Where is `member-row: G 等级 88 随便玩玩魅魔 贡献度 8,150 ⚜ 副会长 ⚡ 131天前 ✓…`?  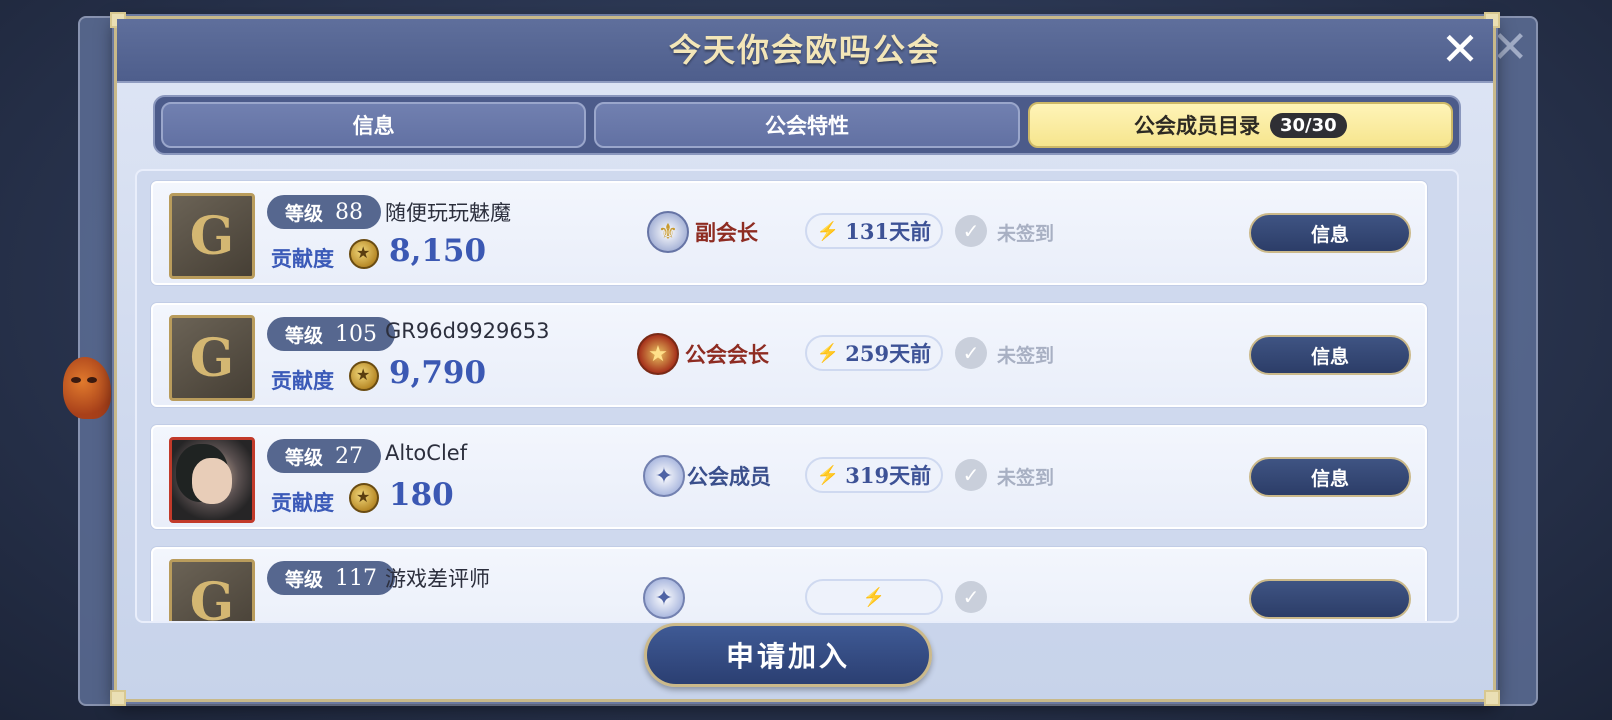 member-row: G 等级 88 随便玩玩魅魔 贡献度 8,150 ⚜ 副会长 ⚡ 131天前 ✓… is located at coordinates (789, 233).